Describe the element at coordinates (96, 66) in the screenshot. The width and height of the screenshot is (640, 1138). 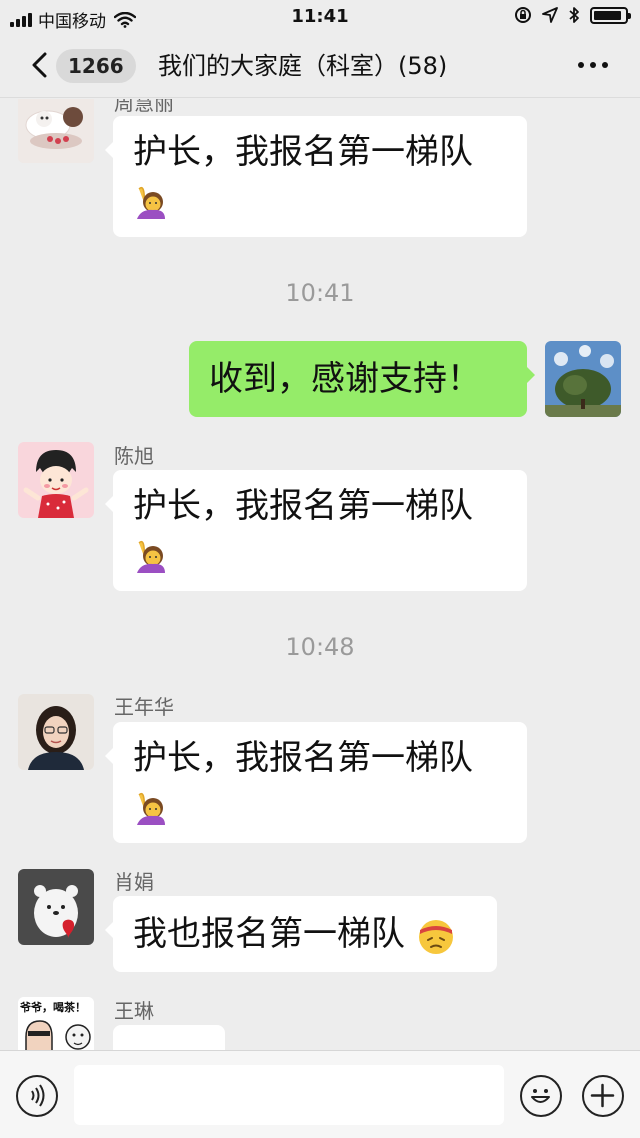
I see `unread-count-badge: 1266` at that location.